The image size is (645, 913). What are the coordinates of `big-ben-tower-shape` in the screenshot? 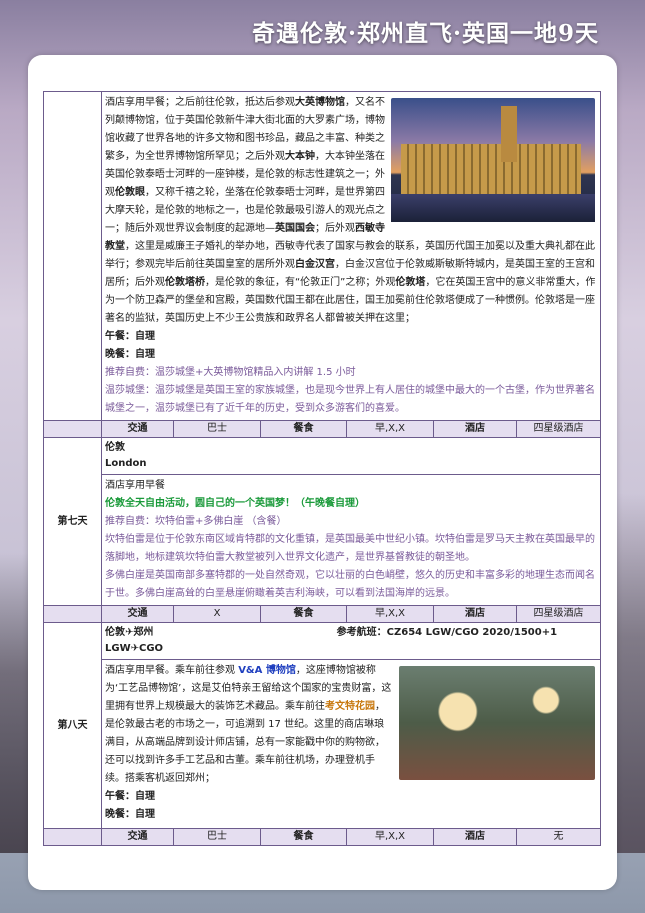 It's located at (509, 134).